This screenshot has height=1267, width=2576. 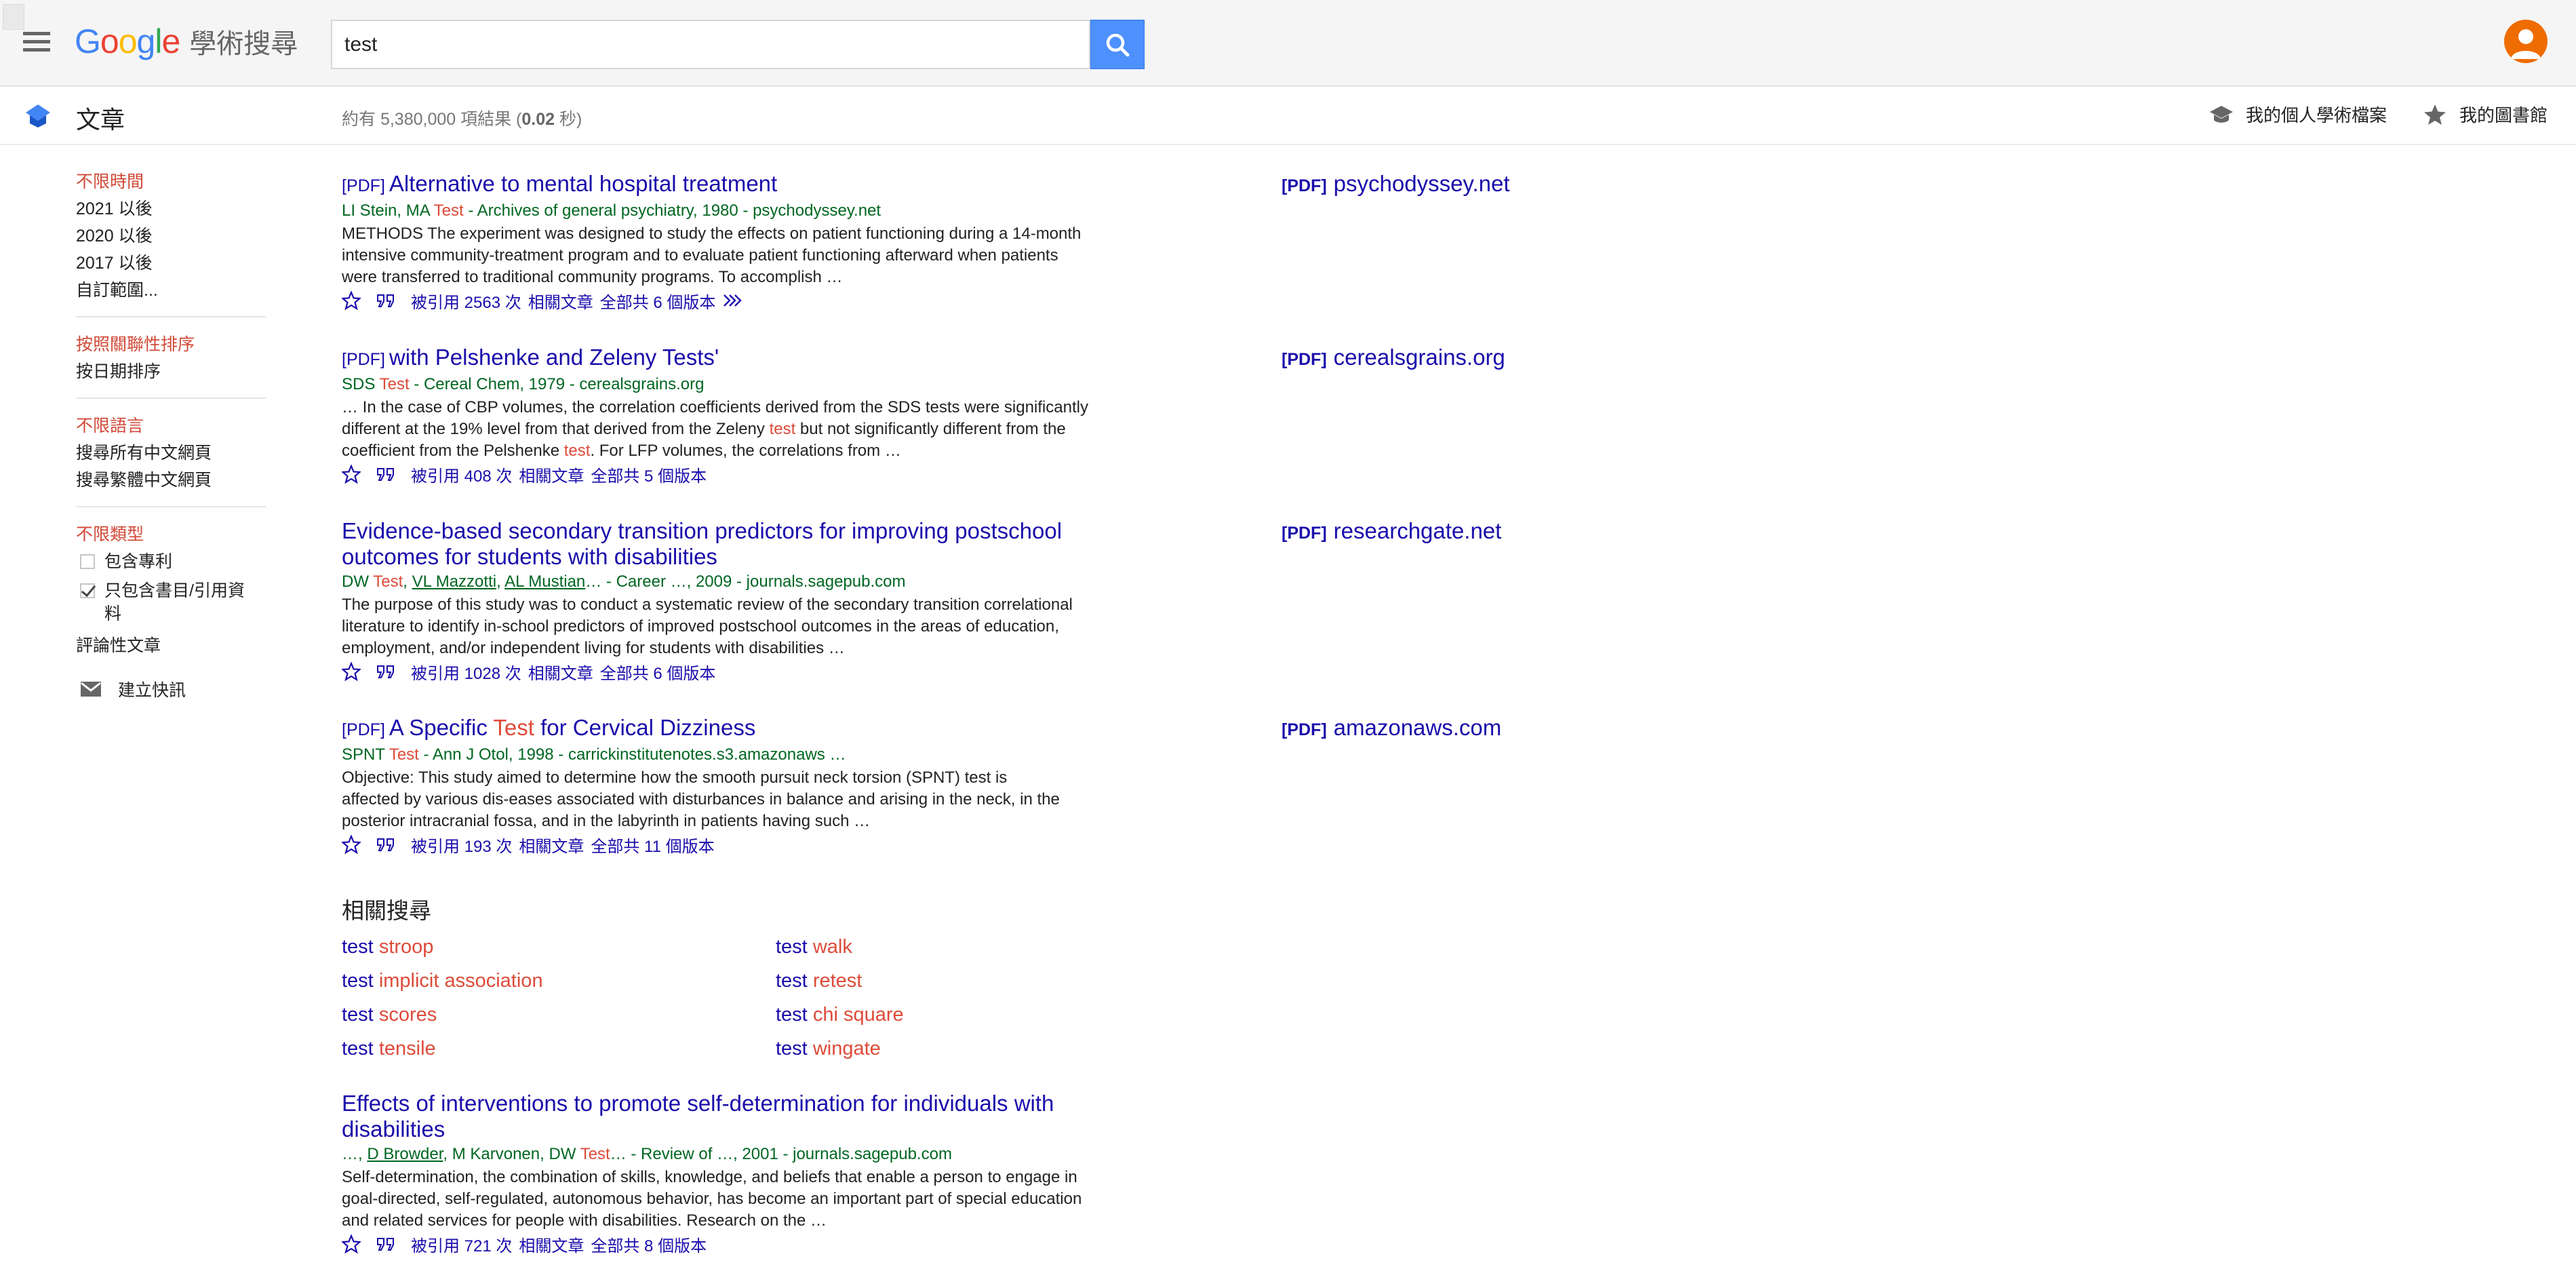 What do you see at coordinates (884, 1014) in the screenshot?
I see `related-search-link: test chi square` at bounding box center [884, 1014].